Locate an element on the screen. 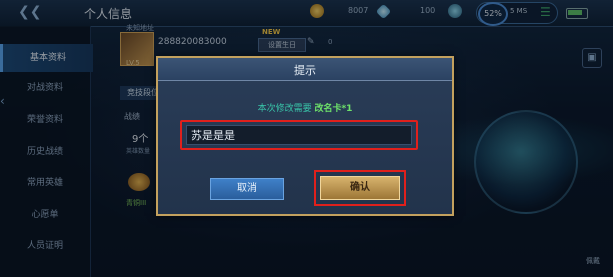 This screenshot has height=277, width=613. name-input is located at coordinates (299, 135).